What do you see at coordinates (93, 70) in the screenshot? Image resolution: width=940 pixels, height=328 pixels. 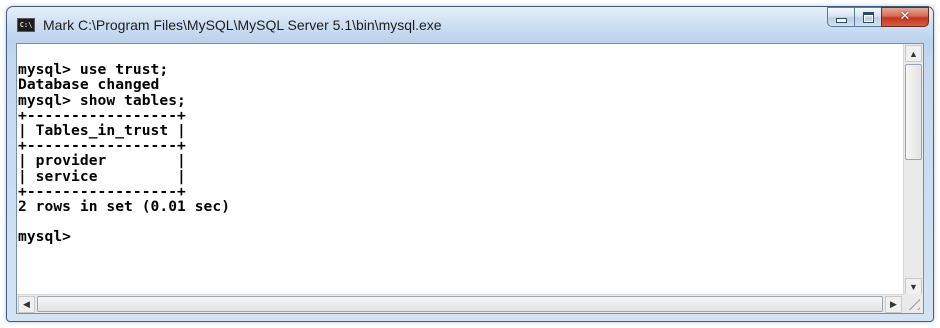 I see `console-line: mysql> use trust;` at bounding box center [93, 70].